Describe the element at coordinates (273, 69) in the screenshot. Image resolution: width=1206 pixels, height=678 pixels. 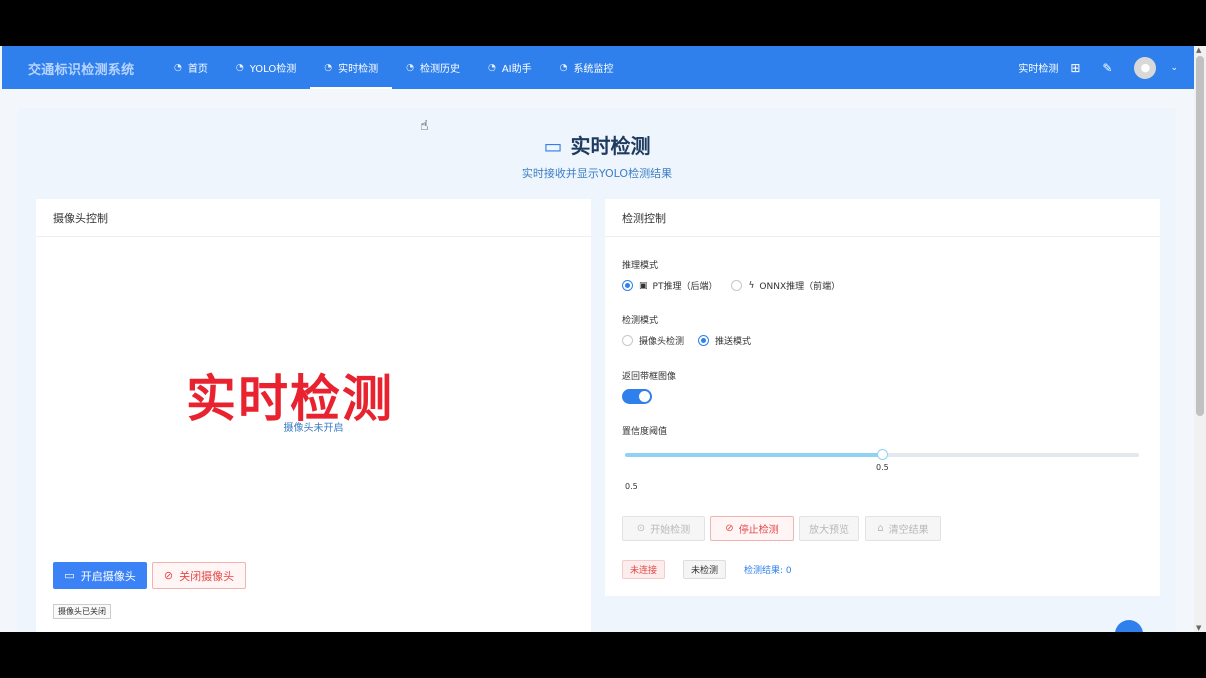
I see `nav-item-label: YOLO检测` at that location.